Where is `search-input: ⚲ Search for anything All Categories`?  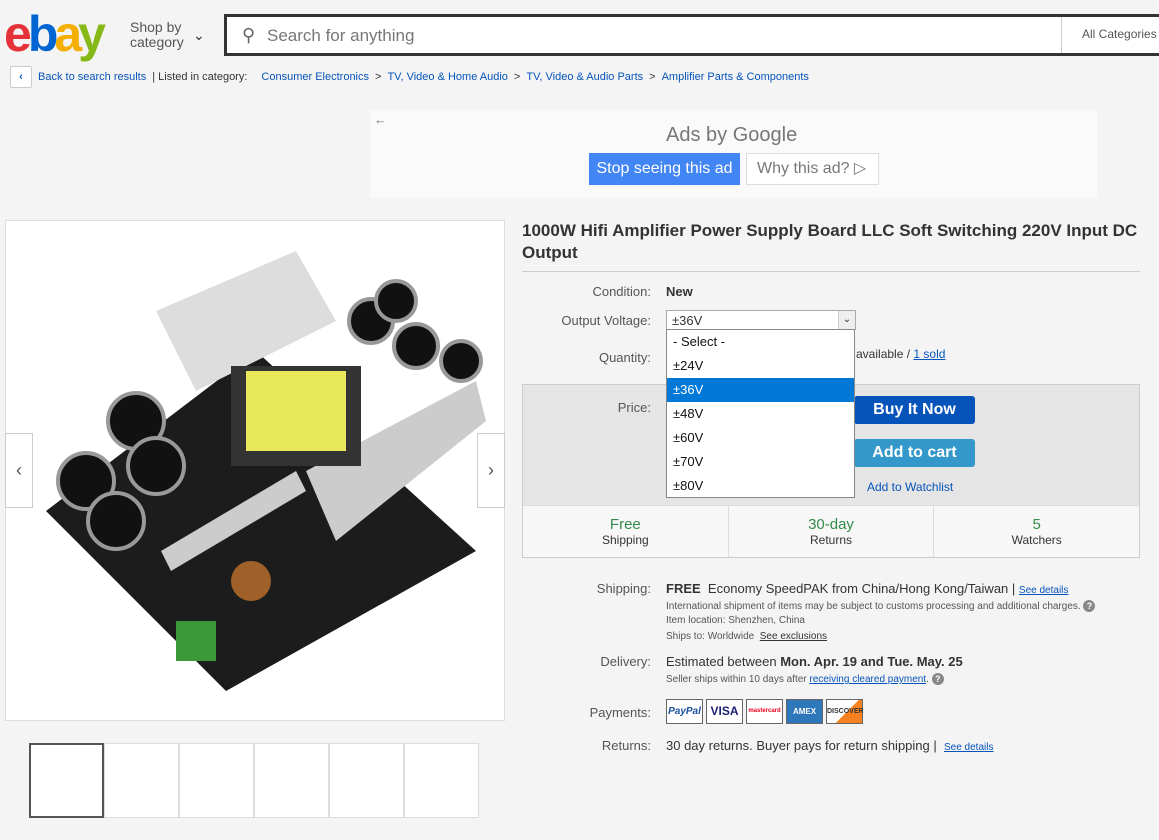
search-input: ⚲ Search for anything All Categories is located at coordinates (691, 35).